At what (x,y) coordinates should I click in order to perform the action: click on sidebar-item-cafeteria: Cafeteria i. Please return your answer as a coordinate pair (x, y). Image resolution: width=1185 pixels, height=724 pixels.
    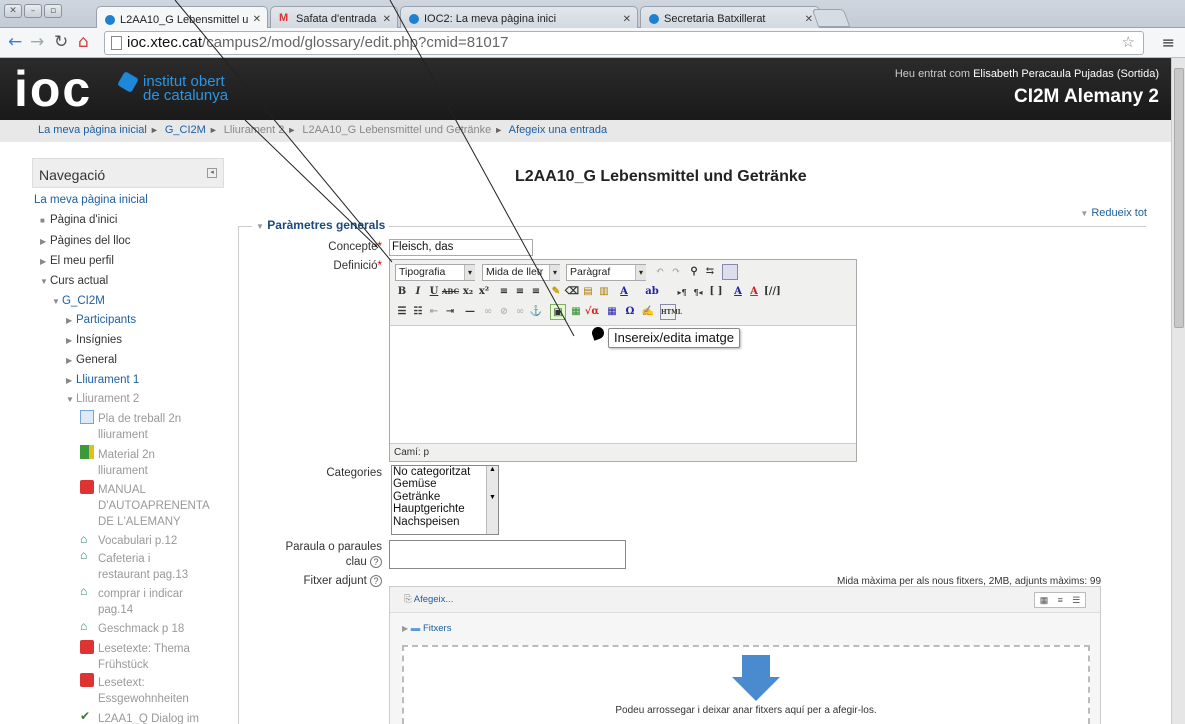
    Looking at the image, I should click on (124, 559).